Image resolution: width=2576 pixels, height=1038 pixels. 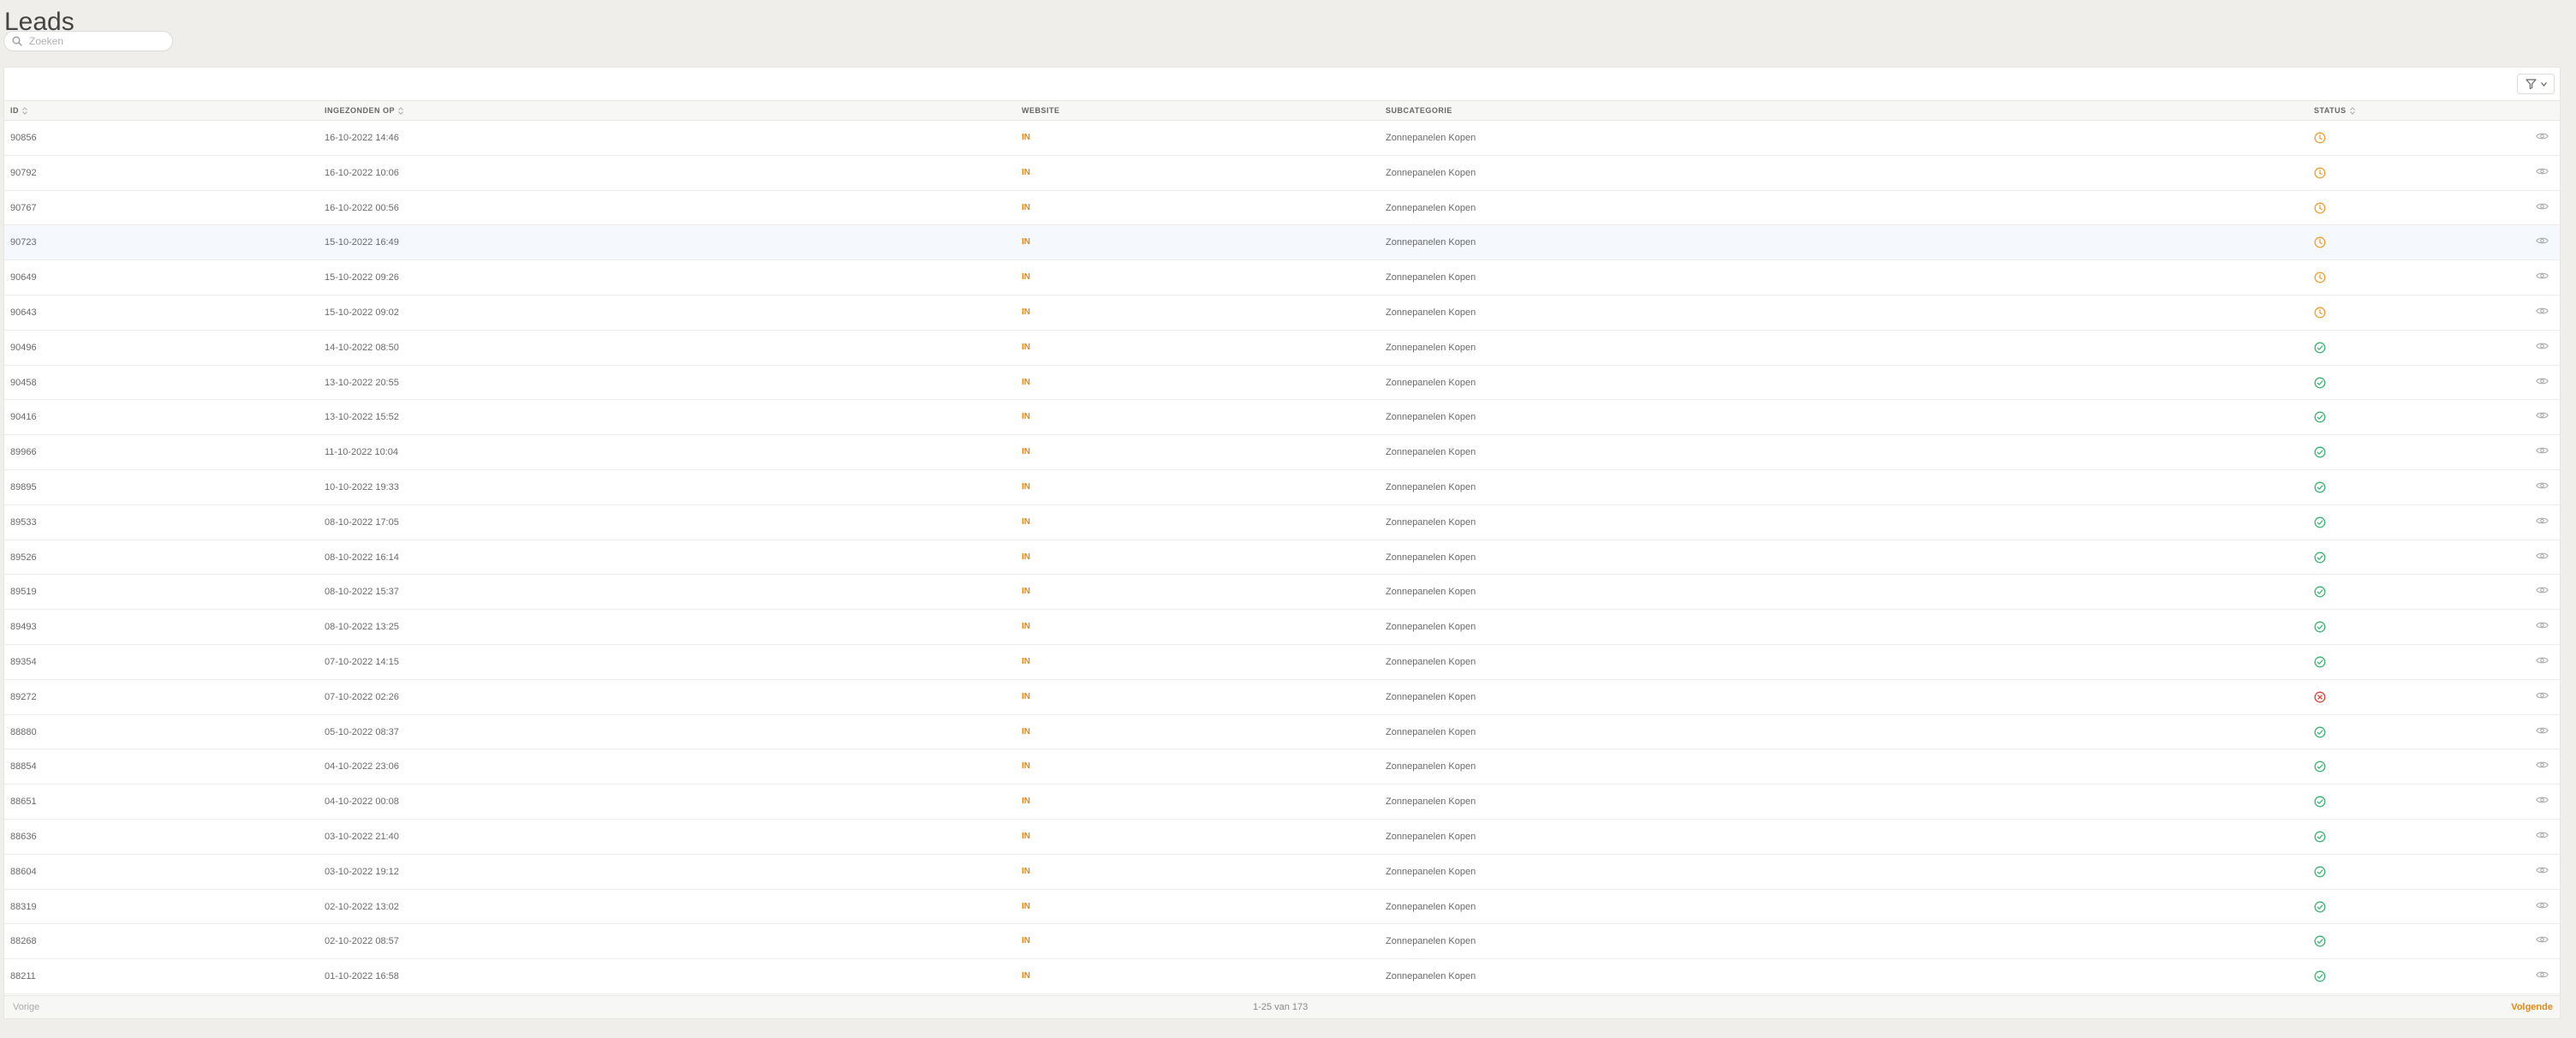 I want to click on column-header-status: STATUS, so click(x=2334, y=110).